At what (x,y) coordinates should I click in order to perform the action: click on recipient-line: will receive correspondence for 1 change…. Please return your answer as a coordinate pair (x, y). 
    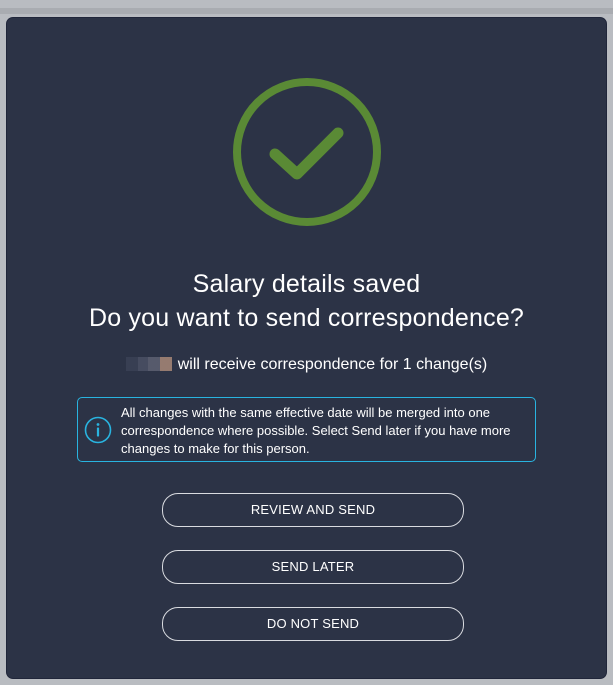
    Looking at the image, I should click on (306, 365).